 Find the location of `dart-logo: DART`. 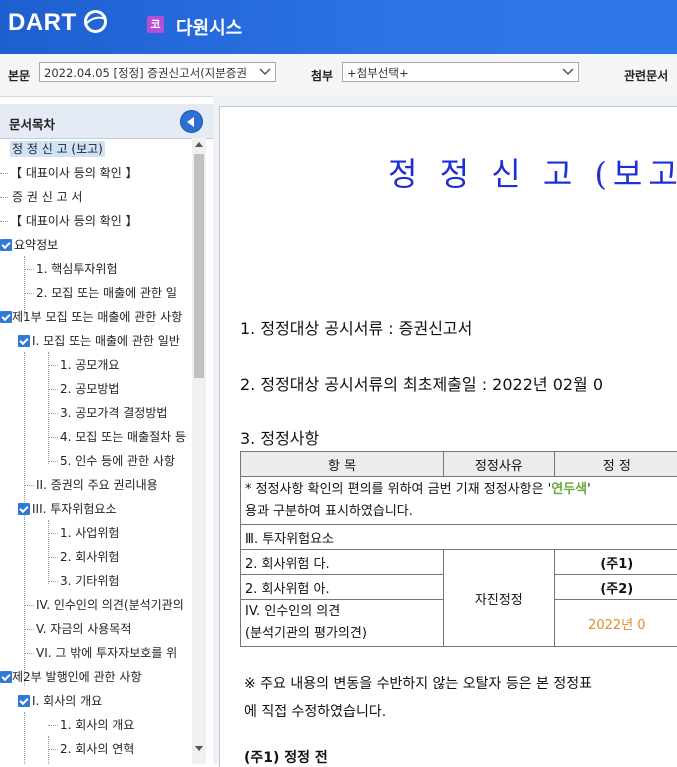

dart-logo: DART is located at coordinates (42, 23).